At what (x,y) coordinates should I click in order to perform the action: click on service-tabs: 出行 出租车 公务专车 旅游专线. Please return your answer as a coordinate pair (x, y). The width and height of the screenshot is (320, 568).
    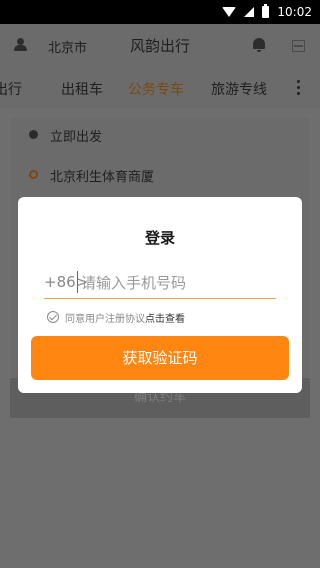
    Looking at the image, I should click on (160, 88).